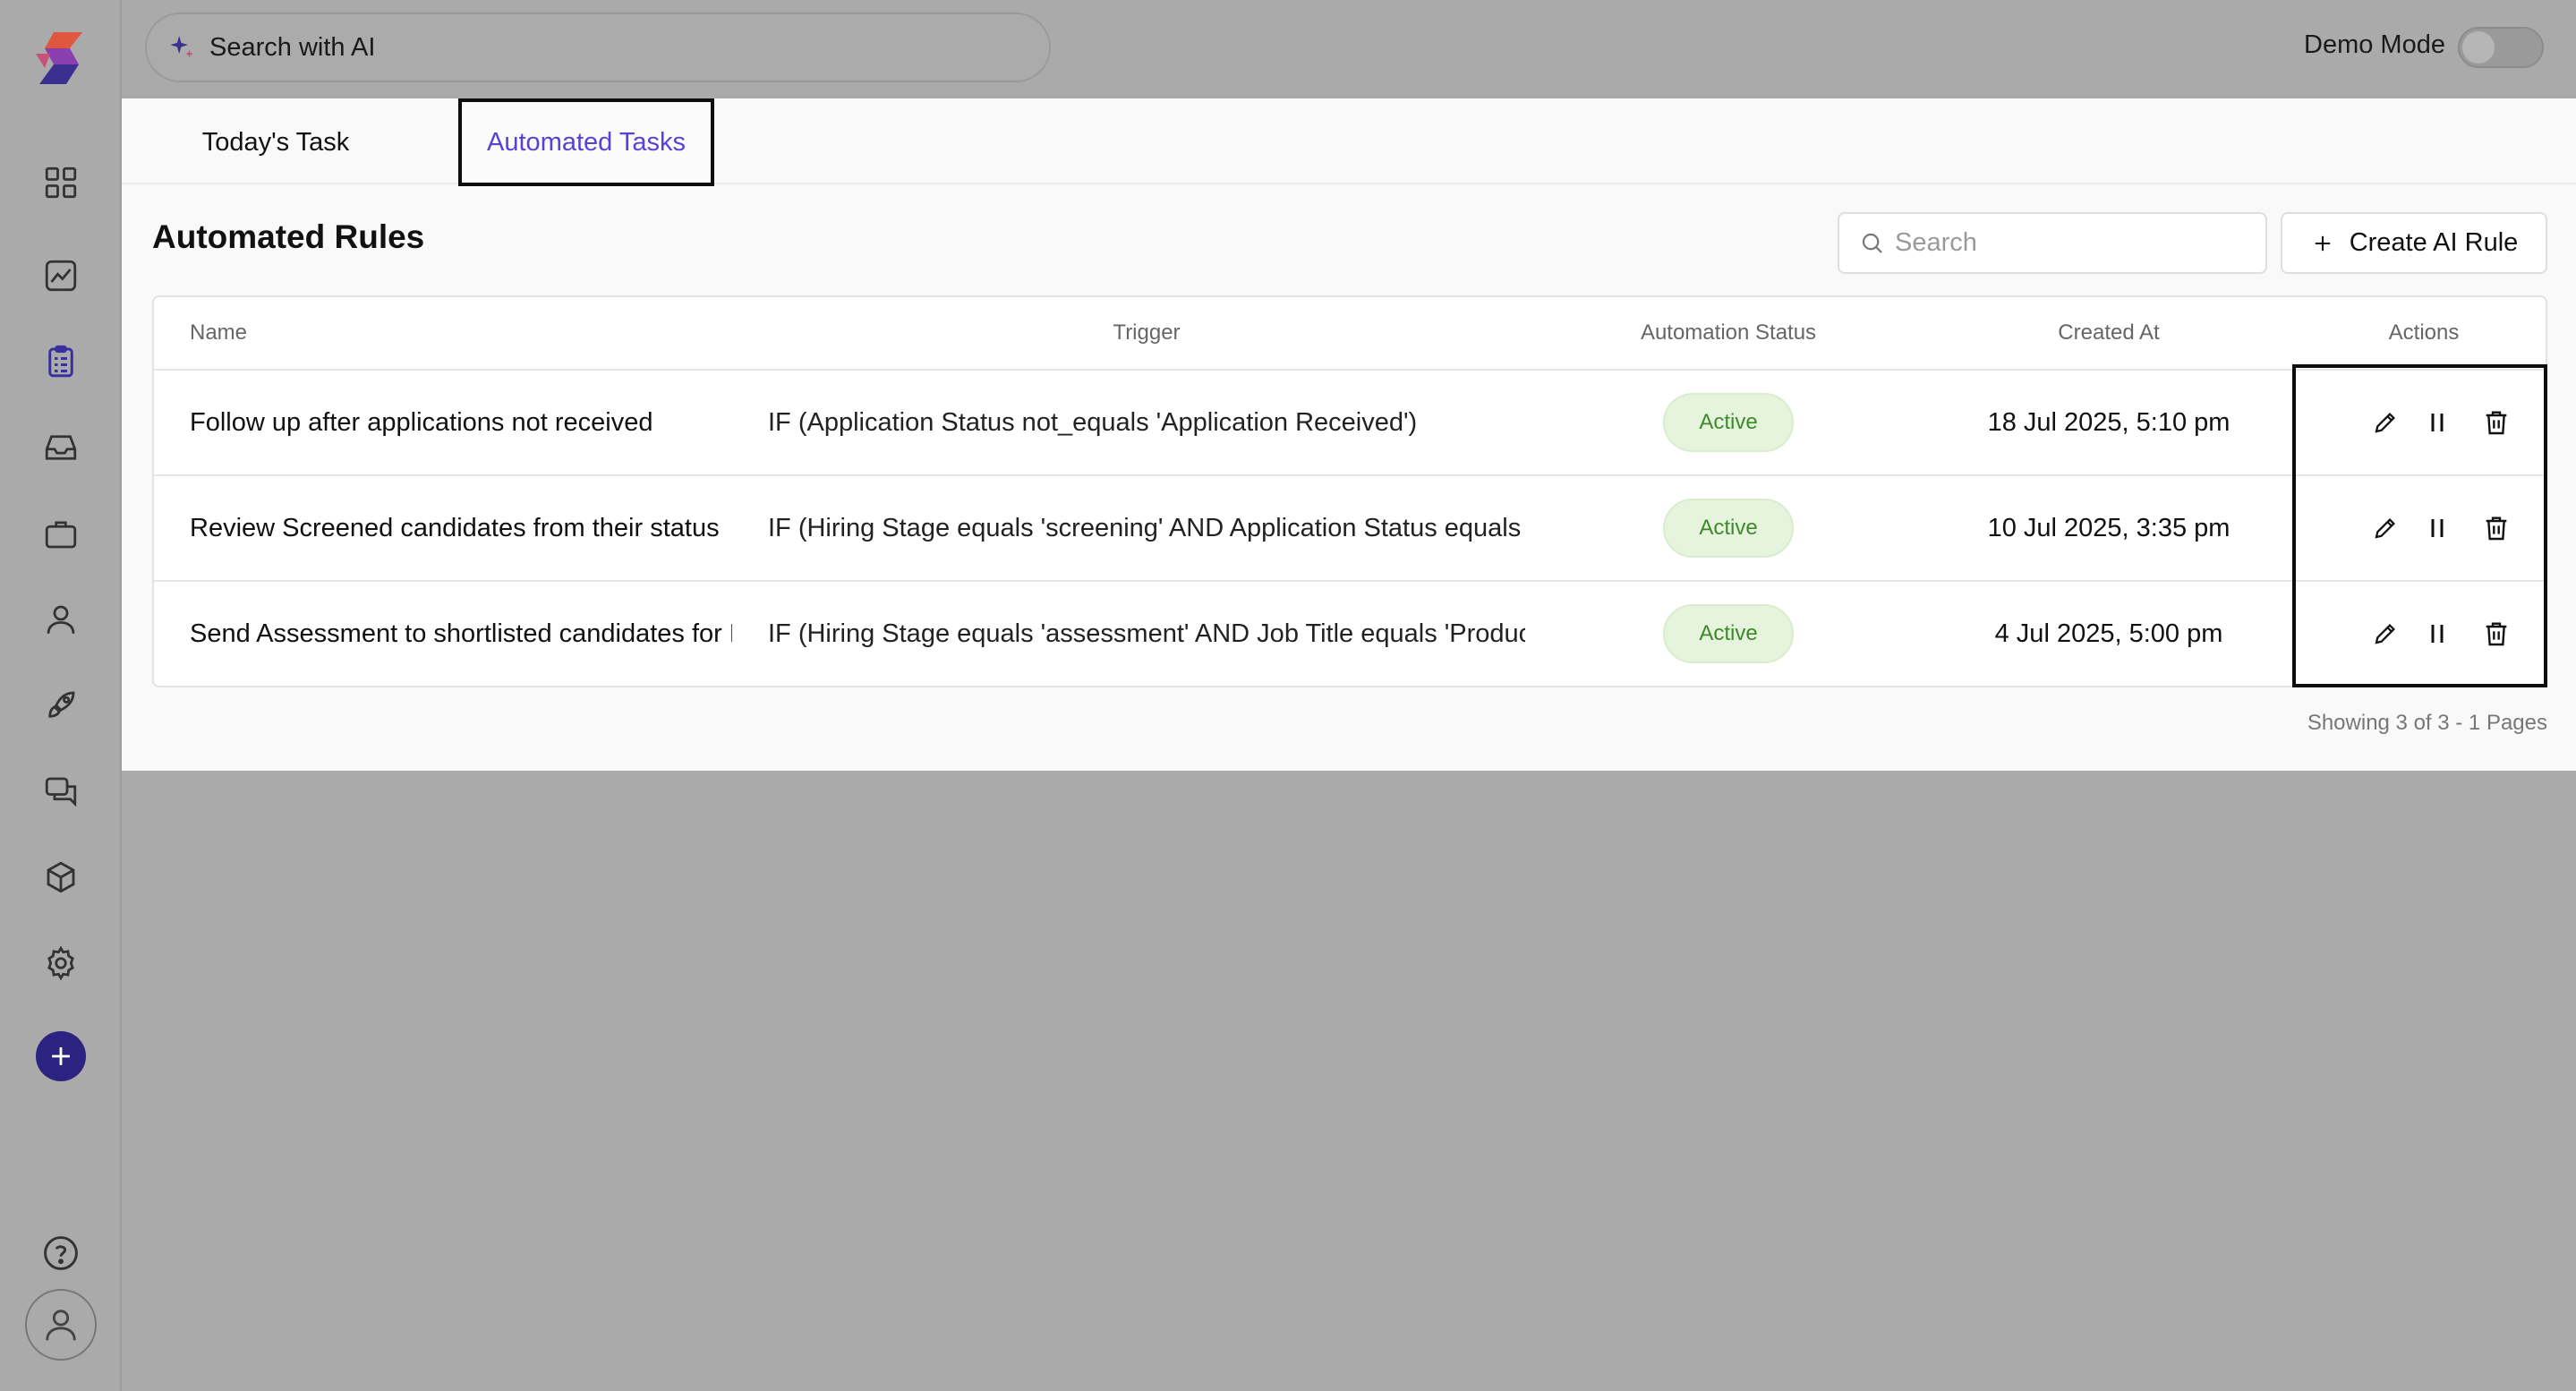 This screenshot has height=1391, width=2576. I want to click on pagination-summary: Showing 3 of 3 - 1 Pages, so click(2427, 723).